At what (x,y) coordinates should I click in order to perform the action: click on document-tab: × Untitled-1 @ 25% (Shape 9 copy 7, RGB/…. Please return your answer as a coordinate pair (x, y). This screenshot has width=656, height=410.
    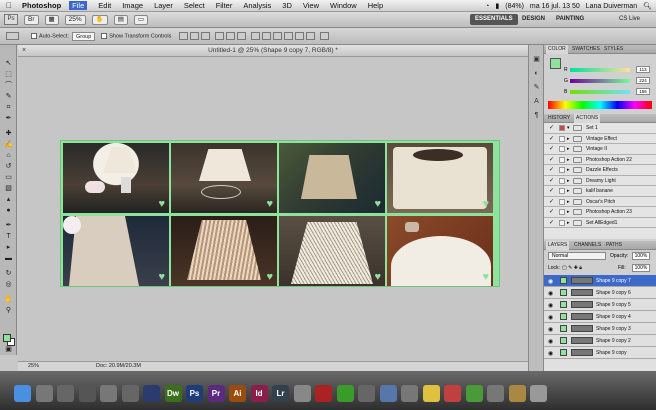
    Looking at the image, I should click on (273, 51).